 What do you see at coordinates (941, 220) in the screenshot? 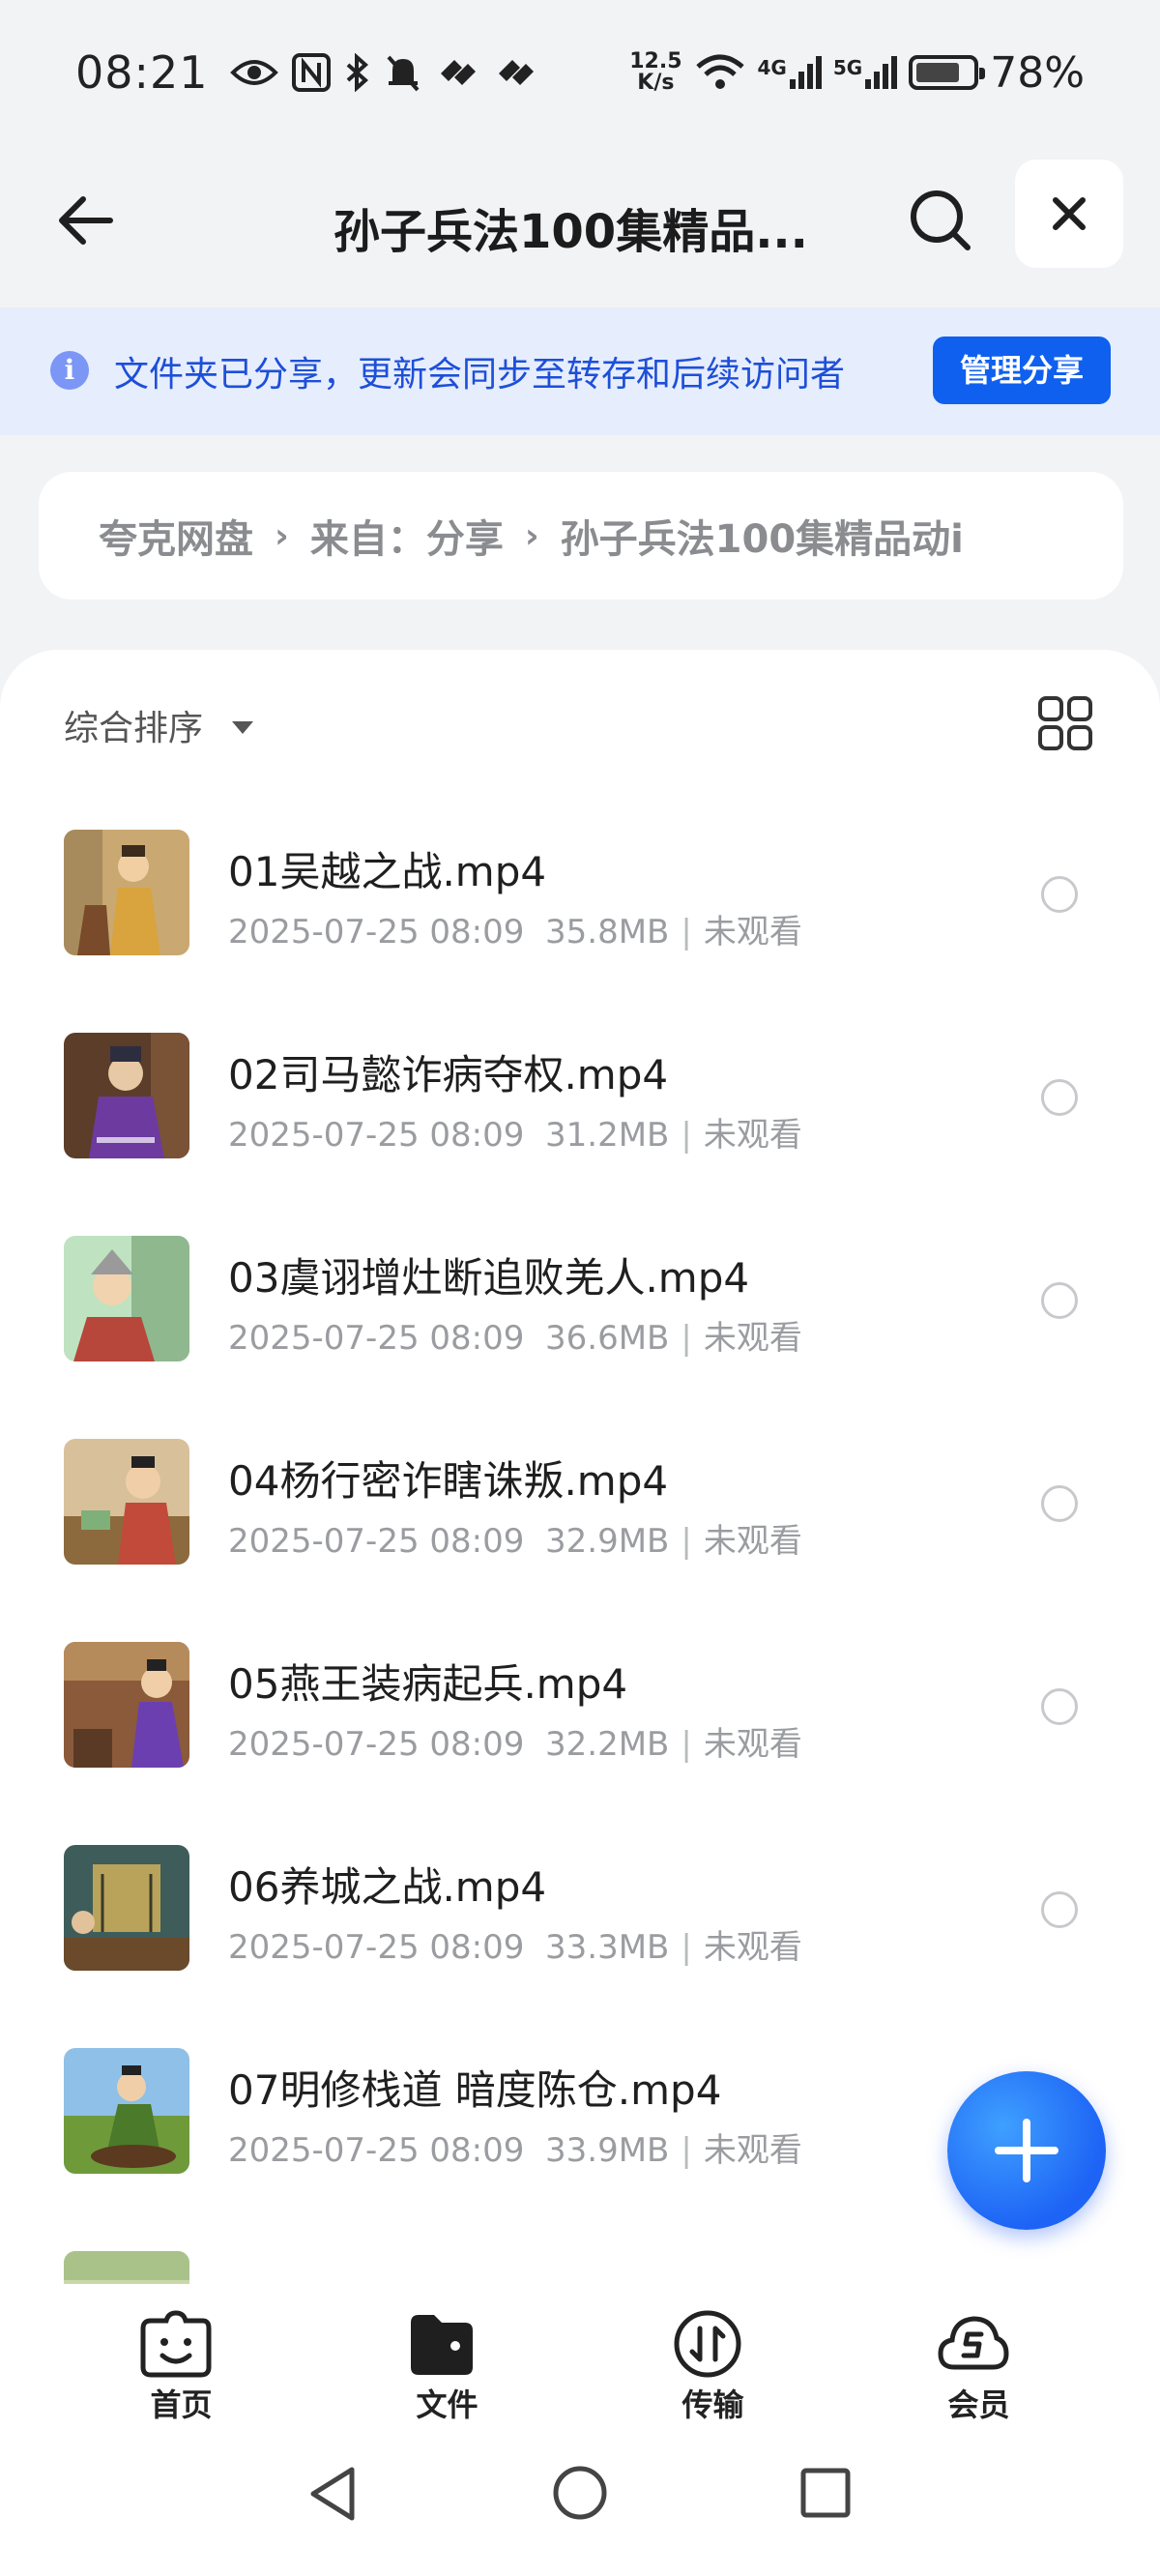
I see `search-icon` at bounding box center [941, 220].